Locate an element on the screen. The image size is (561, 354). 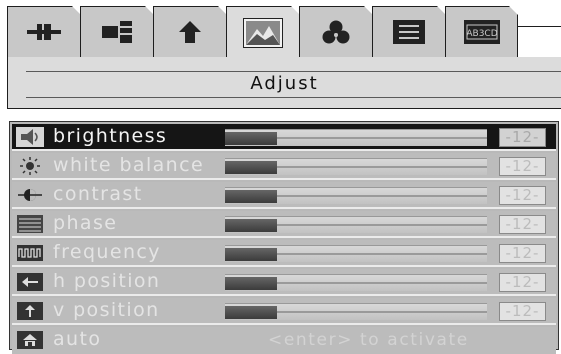
frequency-slider is located at coordinates (356, 253).